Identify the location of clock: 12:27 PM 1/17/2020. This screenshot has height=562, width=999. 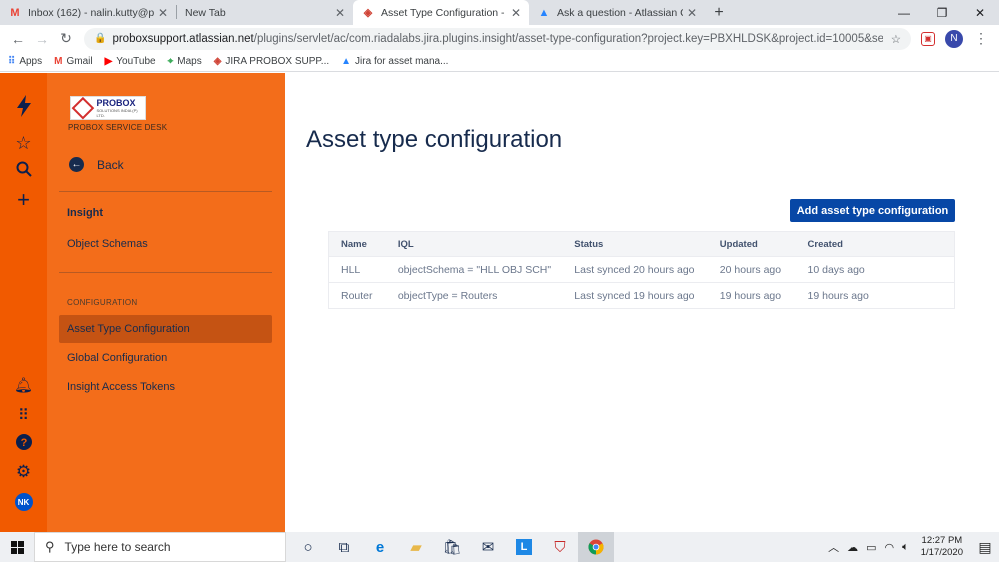
(942, 547).